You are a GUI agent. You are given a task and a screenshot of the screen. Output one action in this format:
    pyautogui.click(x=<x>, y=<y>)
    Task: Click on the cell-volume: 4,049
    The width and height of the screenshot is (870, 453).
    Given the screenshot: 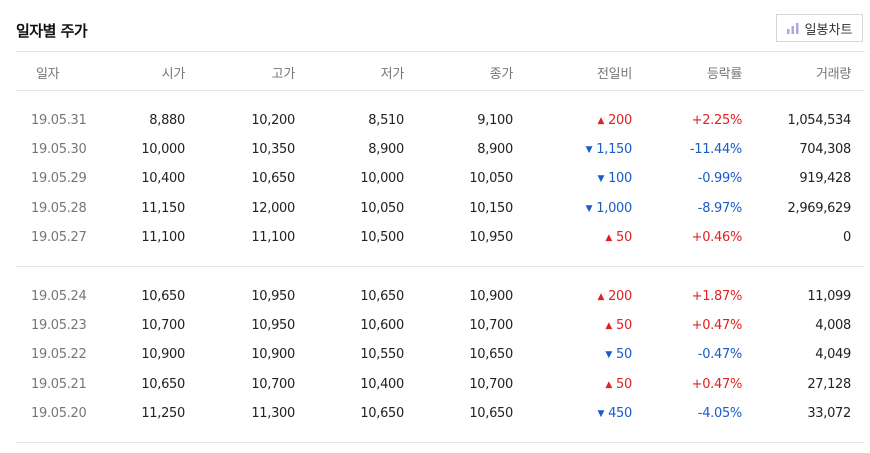 What is the action you would take?
    pyautogui.click(x=833, y=354)
    